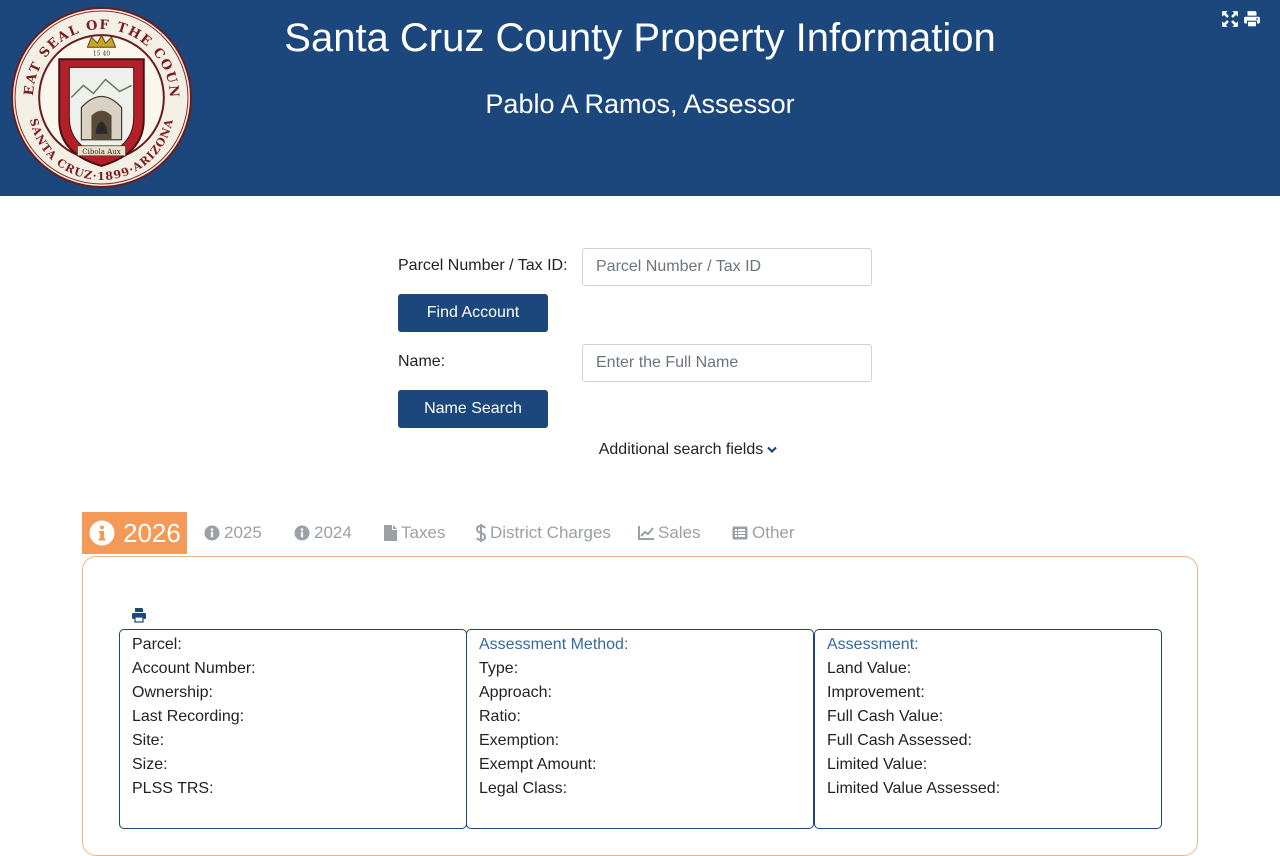  I want to click on limited-value-assessed-label: Limited Value Assessed:, so click(914, 788).